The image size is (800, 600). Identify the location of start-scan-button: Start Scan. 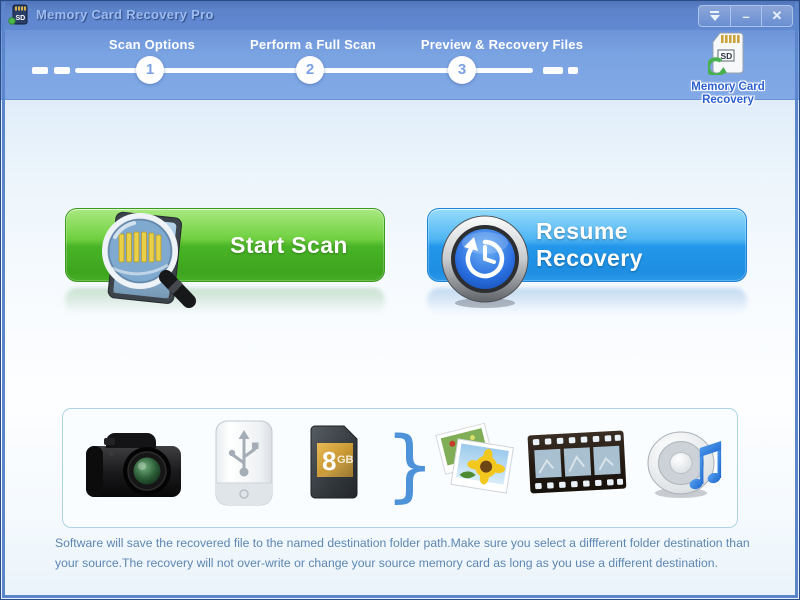
(225, 258).